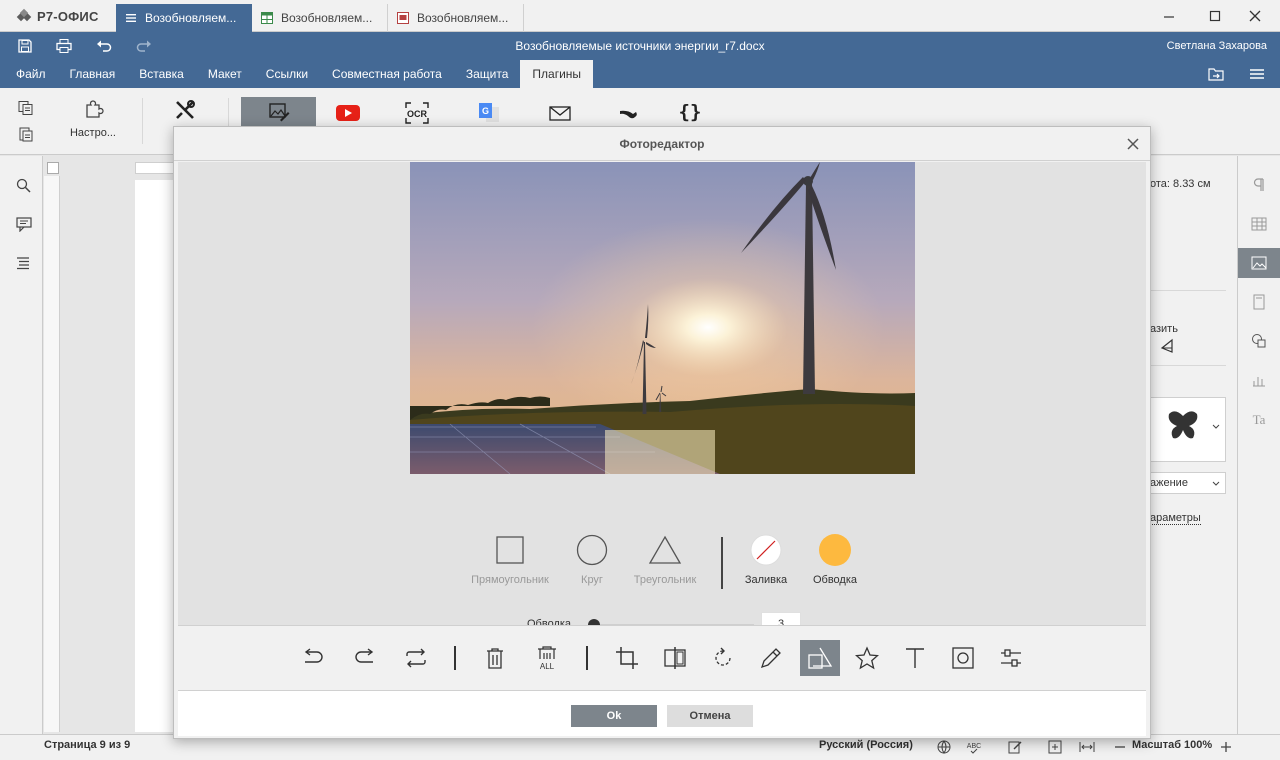 Image resolution: width=1280 pixels, height=760 pixels. I want to click on paste-icon, so click(26, 134).